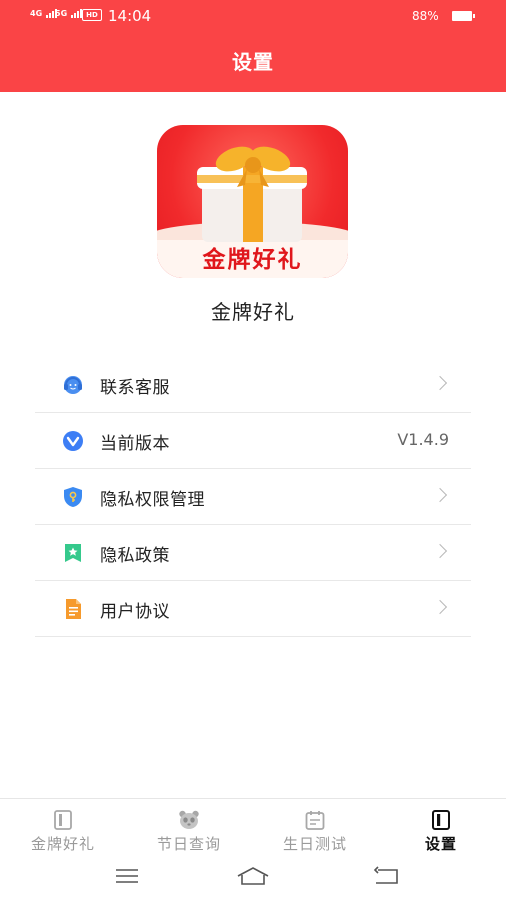 This screenshot has height=900, width=506. What do you see at coordinates (252, 201) in the screenshot?
I see `app-logo: 金牌好礼` at bounding box center [252, 201].